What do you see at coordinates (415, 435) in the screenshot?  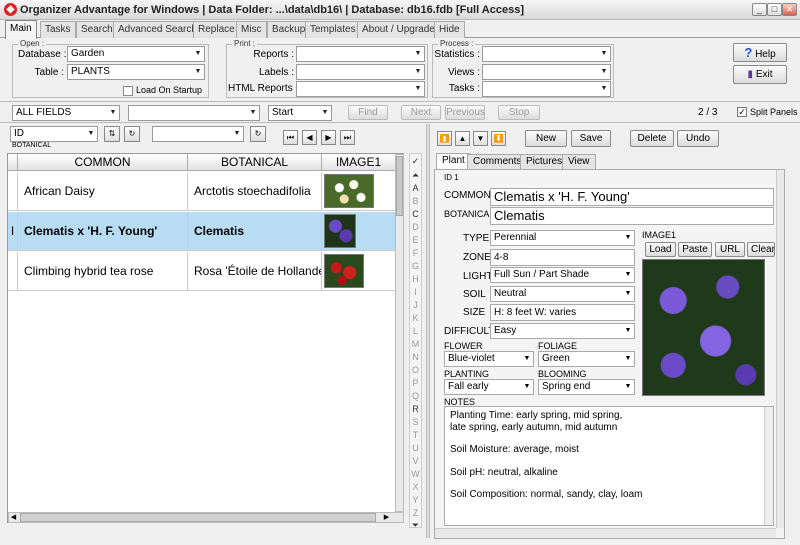 I see `alpha-index-t: T` at bounding box center [415, 435].